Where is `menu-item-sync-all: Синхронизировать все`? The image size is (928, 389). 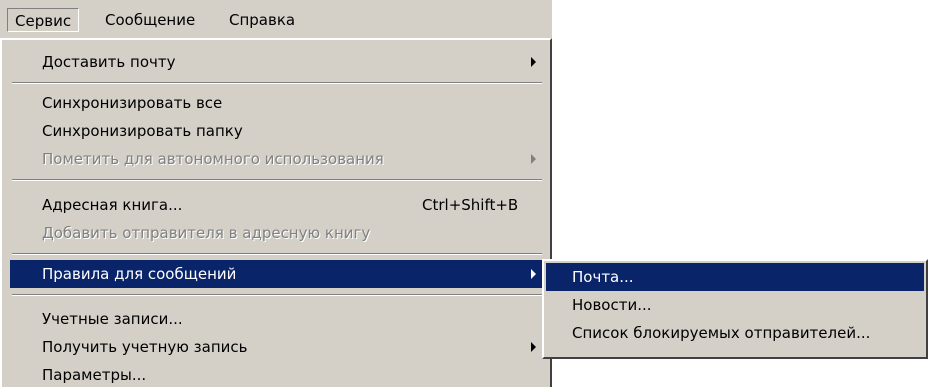
menu-item-sync-all: Синхронизировать все is located at coordinates (278, 103).